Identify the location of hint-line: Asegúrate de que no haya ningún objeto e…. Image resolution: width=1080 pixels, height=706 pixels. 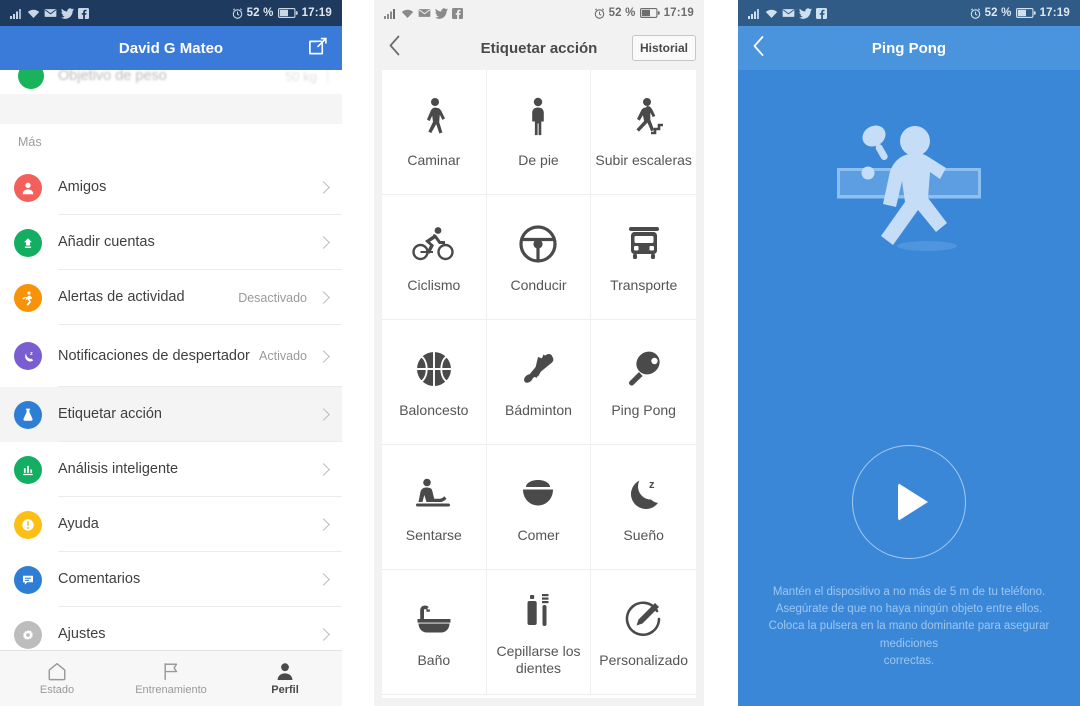
(909, 609).